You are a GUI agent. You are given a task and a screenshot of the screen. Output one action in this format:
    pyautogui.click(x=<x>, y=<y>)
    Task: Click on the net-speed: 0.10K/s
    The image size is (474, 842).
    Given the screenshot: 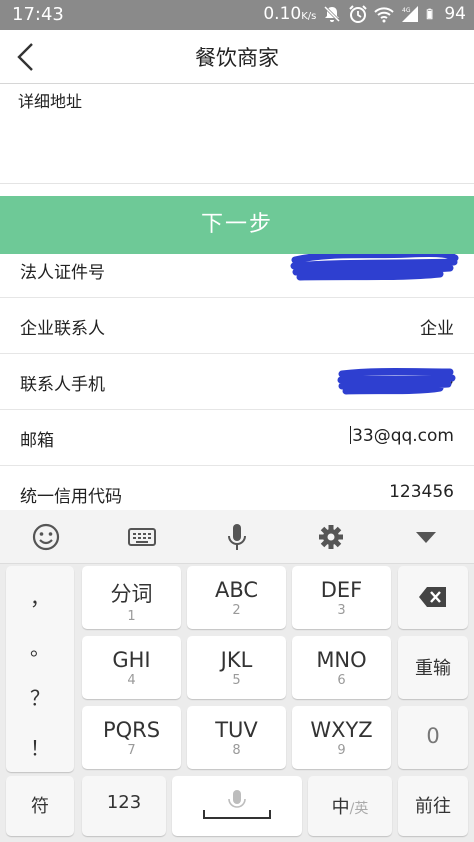 What is the action you would take?
    pyautogui.click(x=289, y=14)
    